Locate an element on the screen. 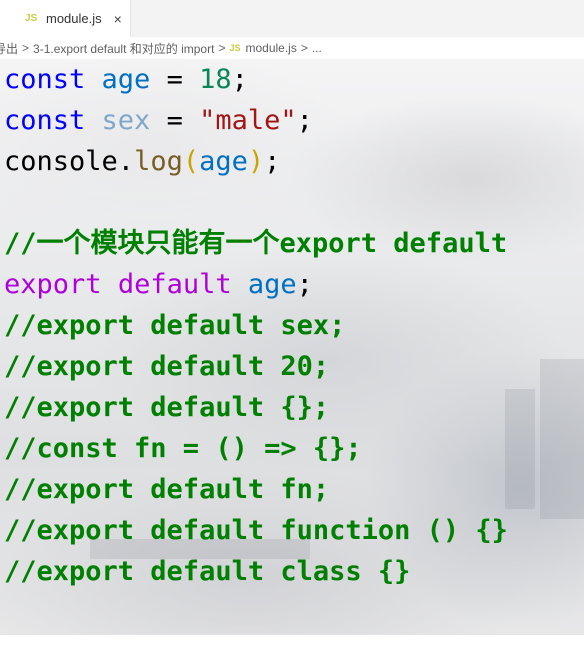  code-token: //export default function () {} is located at coordinates (256, 530).